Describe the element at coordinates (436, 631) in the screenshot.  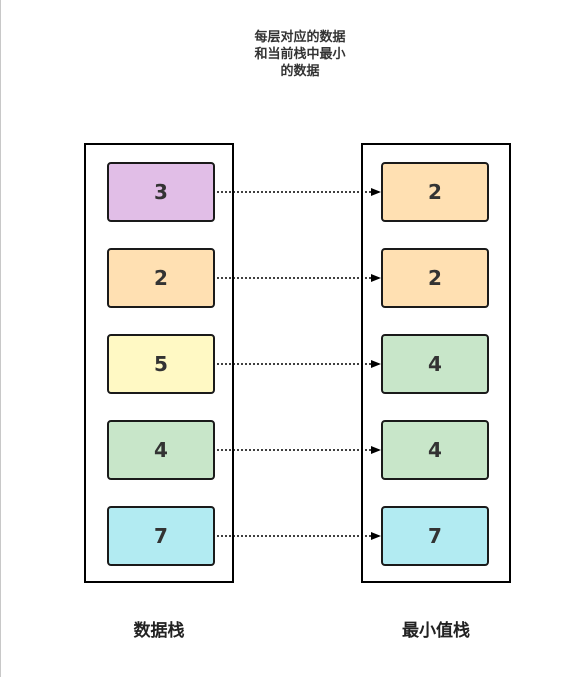
I see `min-stack-label: 最小值栈` at that location.